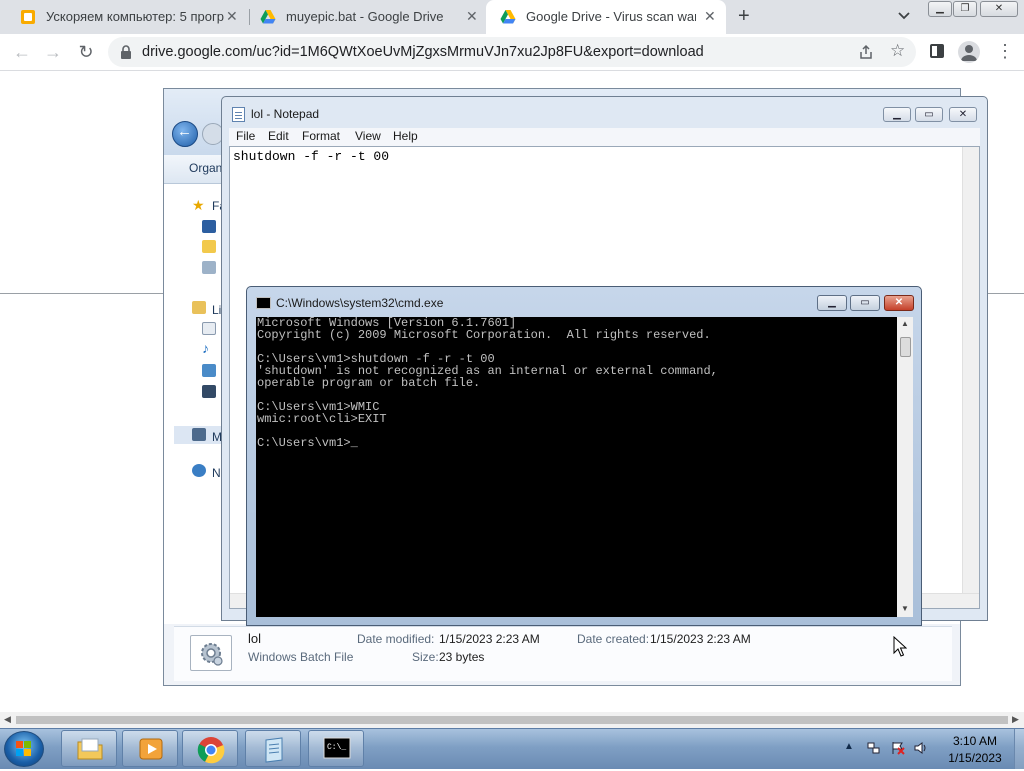  I want to click on organize-button: Organ, so click(205, 168).